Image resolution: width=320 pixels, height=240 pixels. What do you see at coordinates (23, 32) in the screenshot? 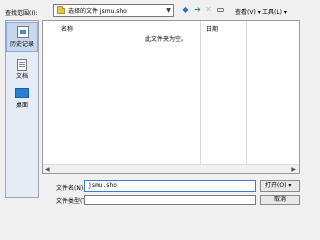
I see `history-icon` at bounding box center [23, 32].